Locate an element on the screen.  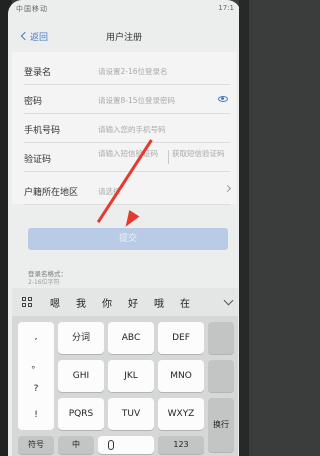
code-input: 请输入短信验证码 is located at coordinates (131, 153).